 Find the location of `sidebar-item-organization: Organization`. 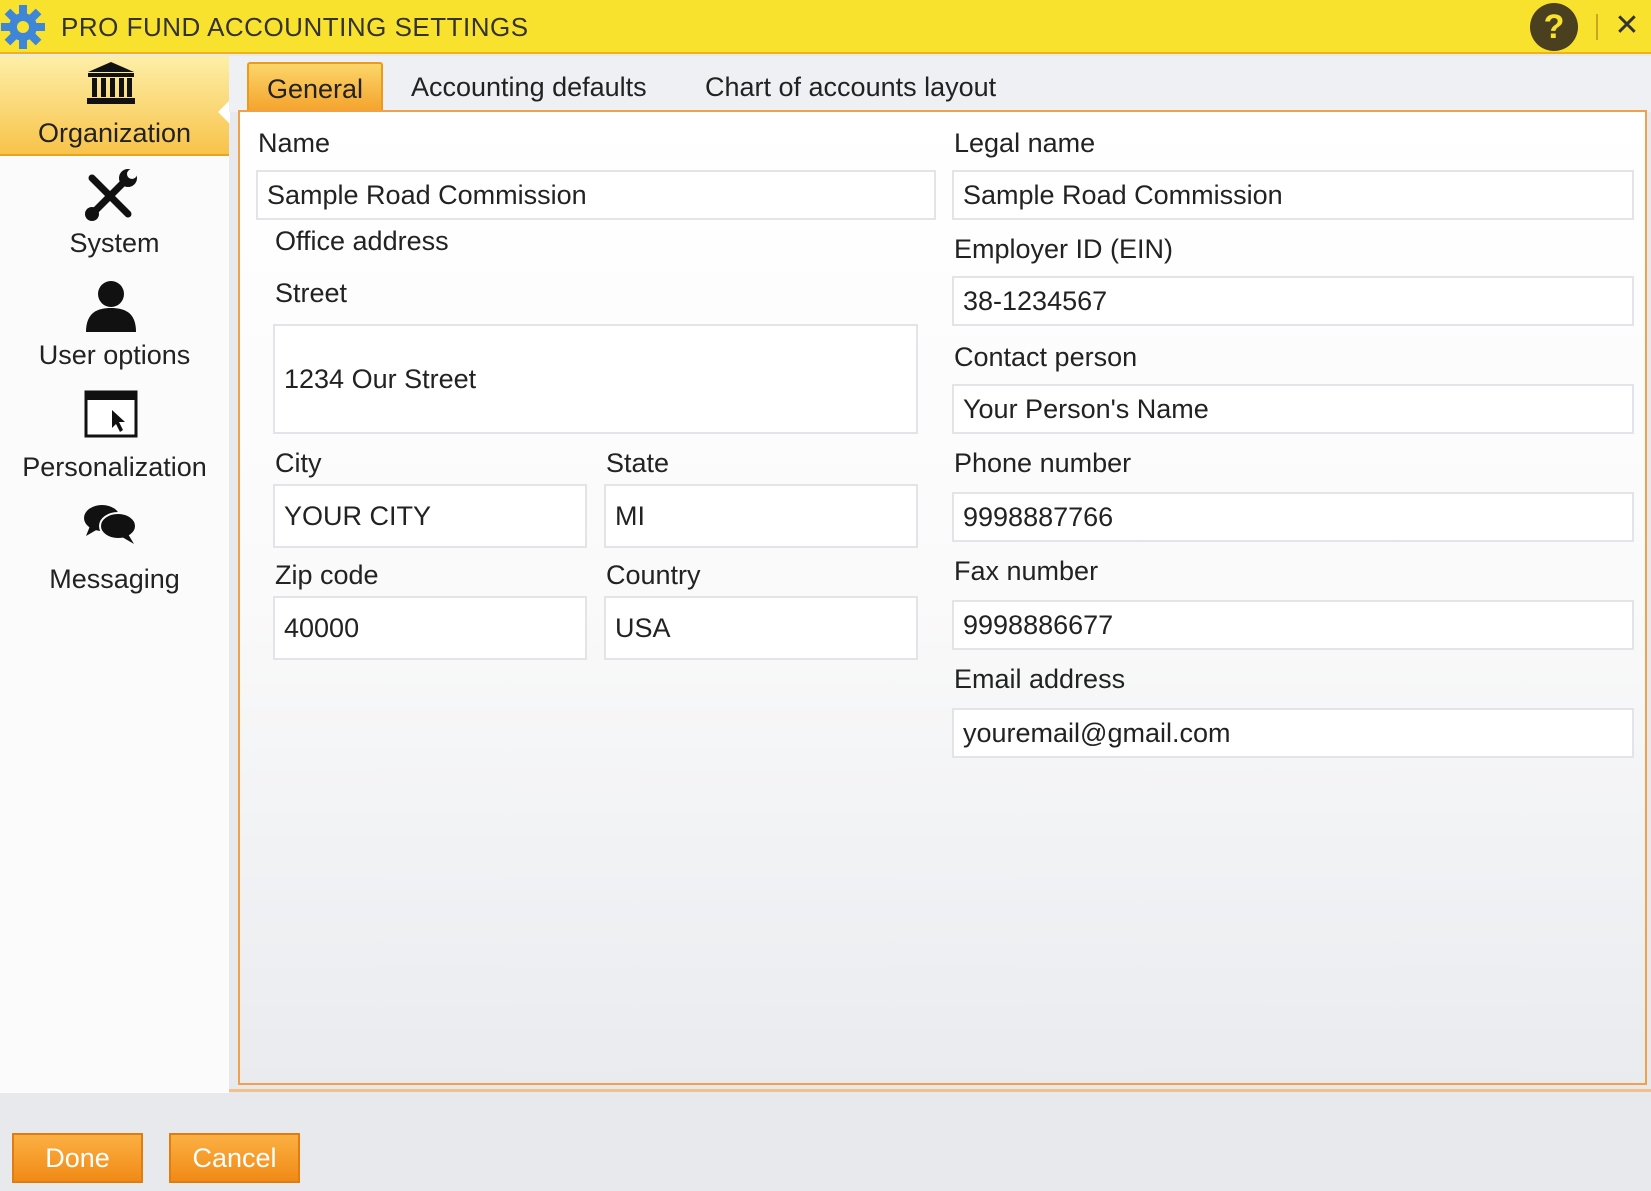

sidebar-item-organization: Organization is located at coordinates (115, 106).